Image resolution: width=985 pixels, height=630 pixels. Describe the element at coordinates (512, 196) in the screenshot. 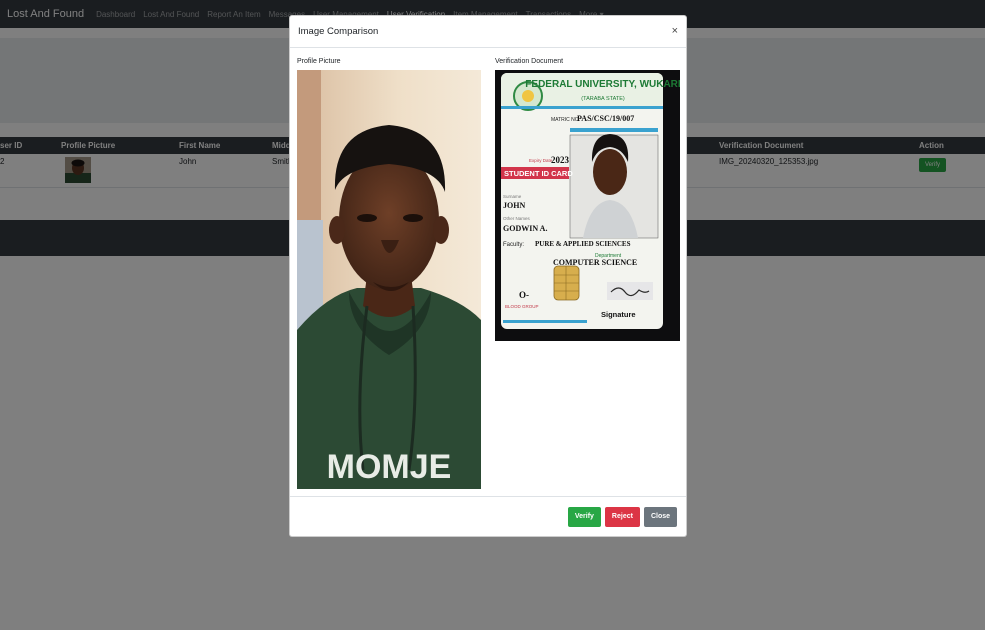

I see `card-surname-label: Surname` at that location.